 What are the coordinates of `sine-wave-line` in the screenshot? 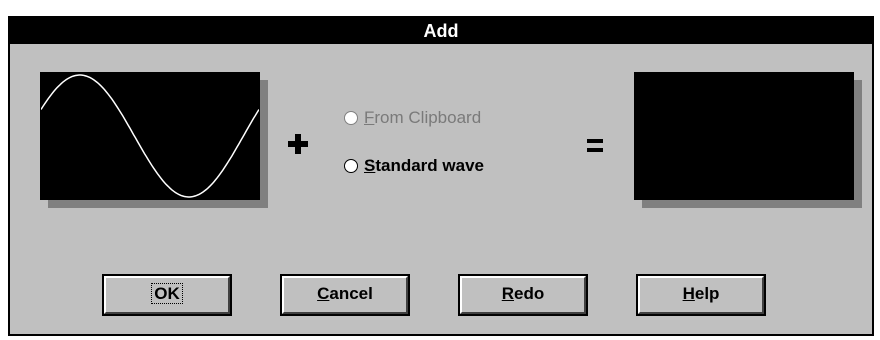 It's located at (150, 136).